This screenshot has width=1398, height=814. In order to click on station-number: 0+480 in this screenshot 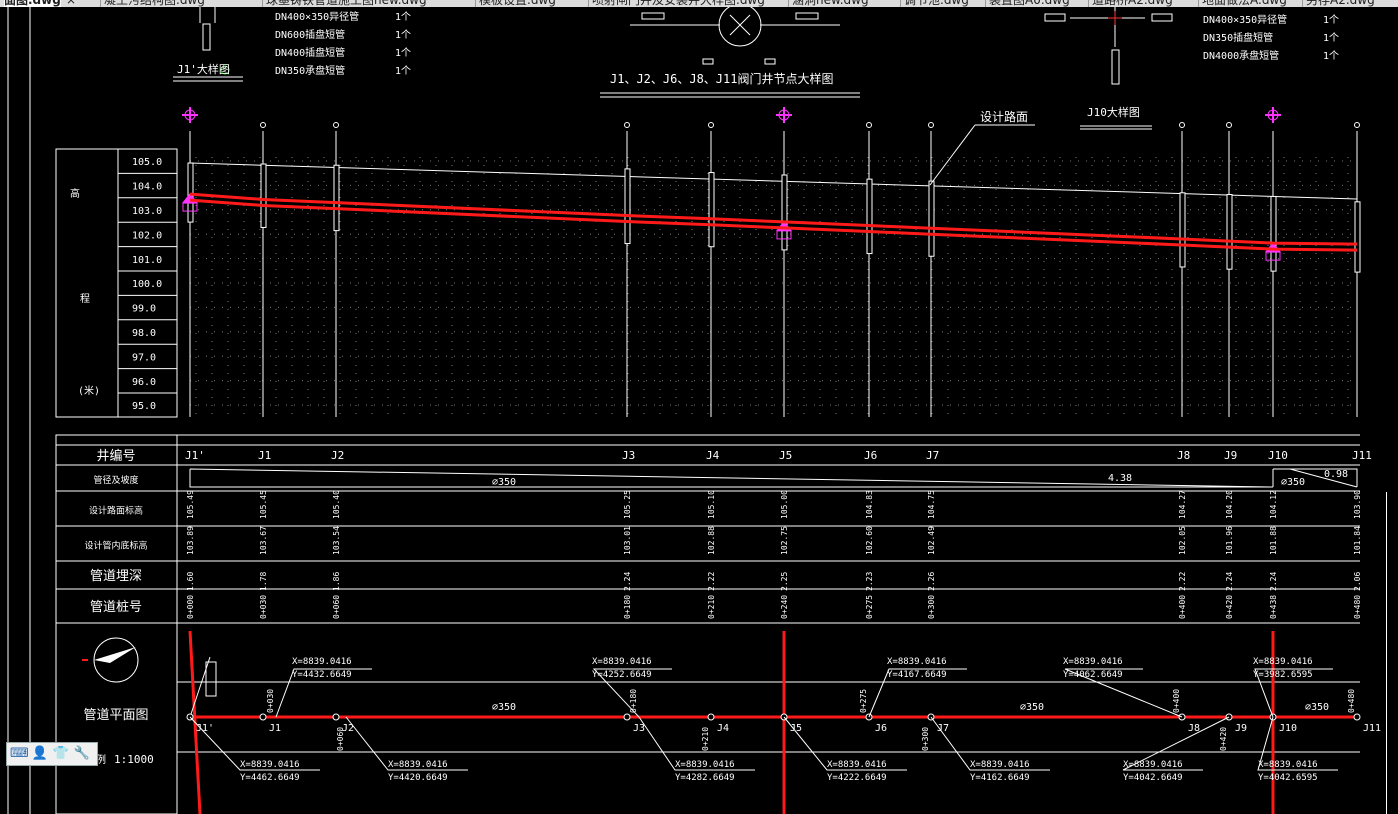, I will do `click(1357, 607)`.